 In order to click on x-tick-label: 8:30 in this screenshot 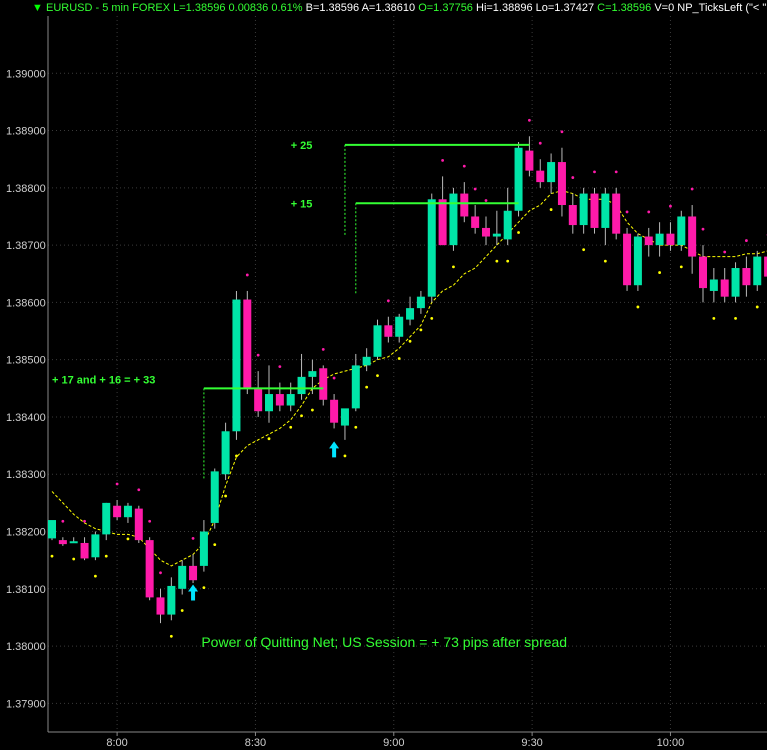, I will do `click(255, 743)`.